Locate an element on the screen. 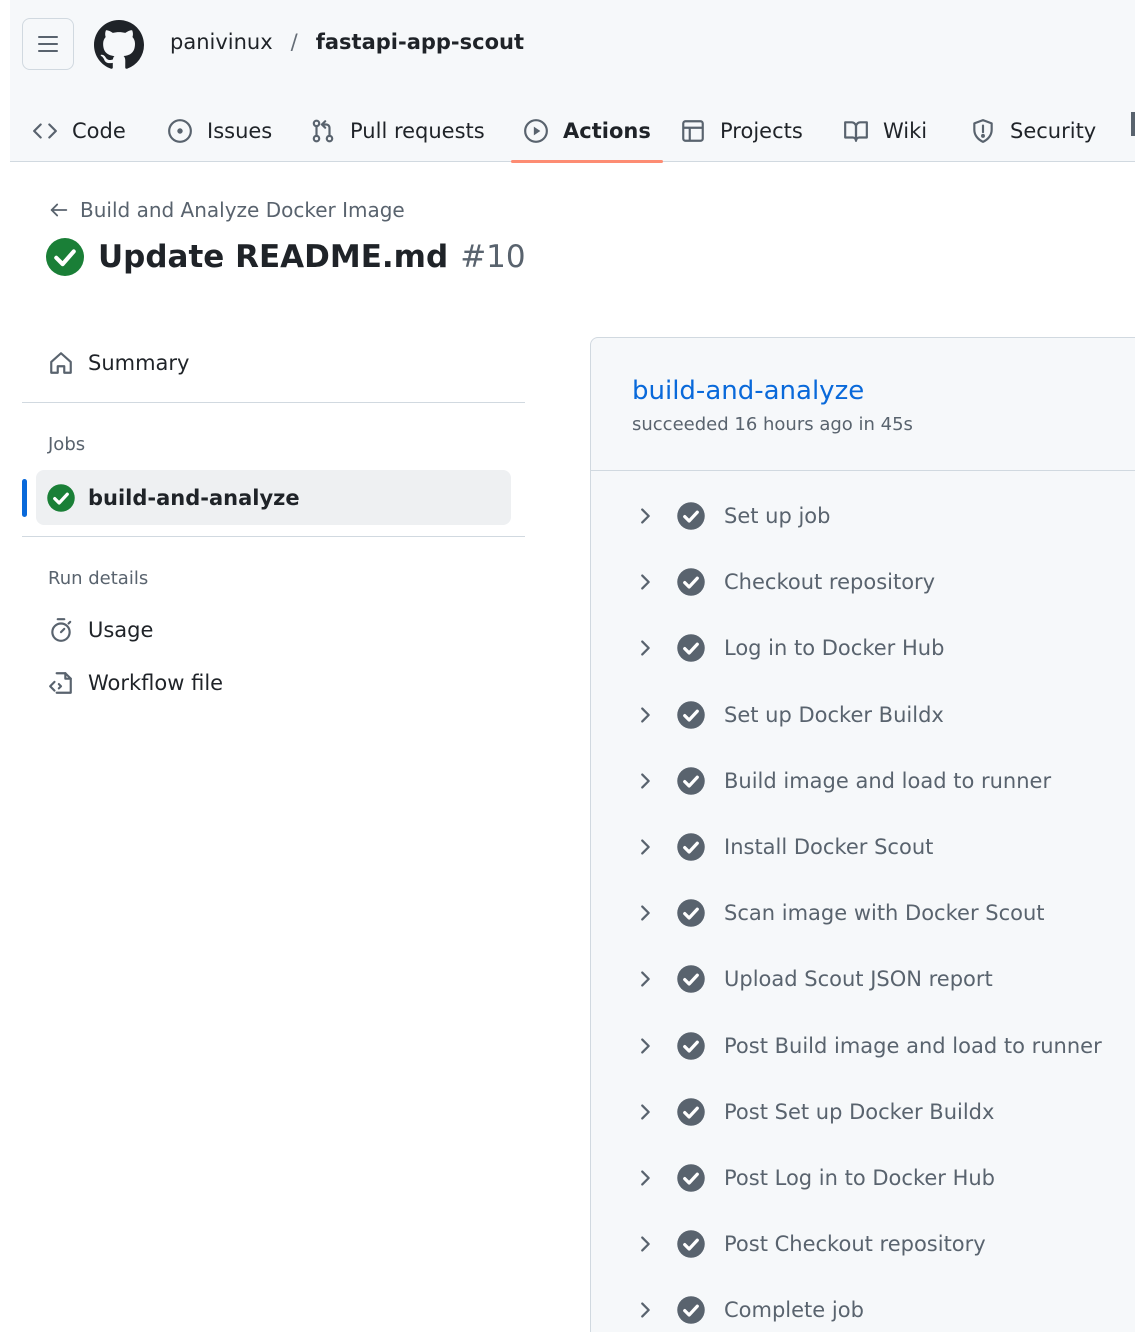 The height and width of the screenshot is (1332, 1135). step-row: Checkout repository is located at coordinates (863, 582).